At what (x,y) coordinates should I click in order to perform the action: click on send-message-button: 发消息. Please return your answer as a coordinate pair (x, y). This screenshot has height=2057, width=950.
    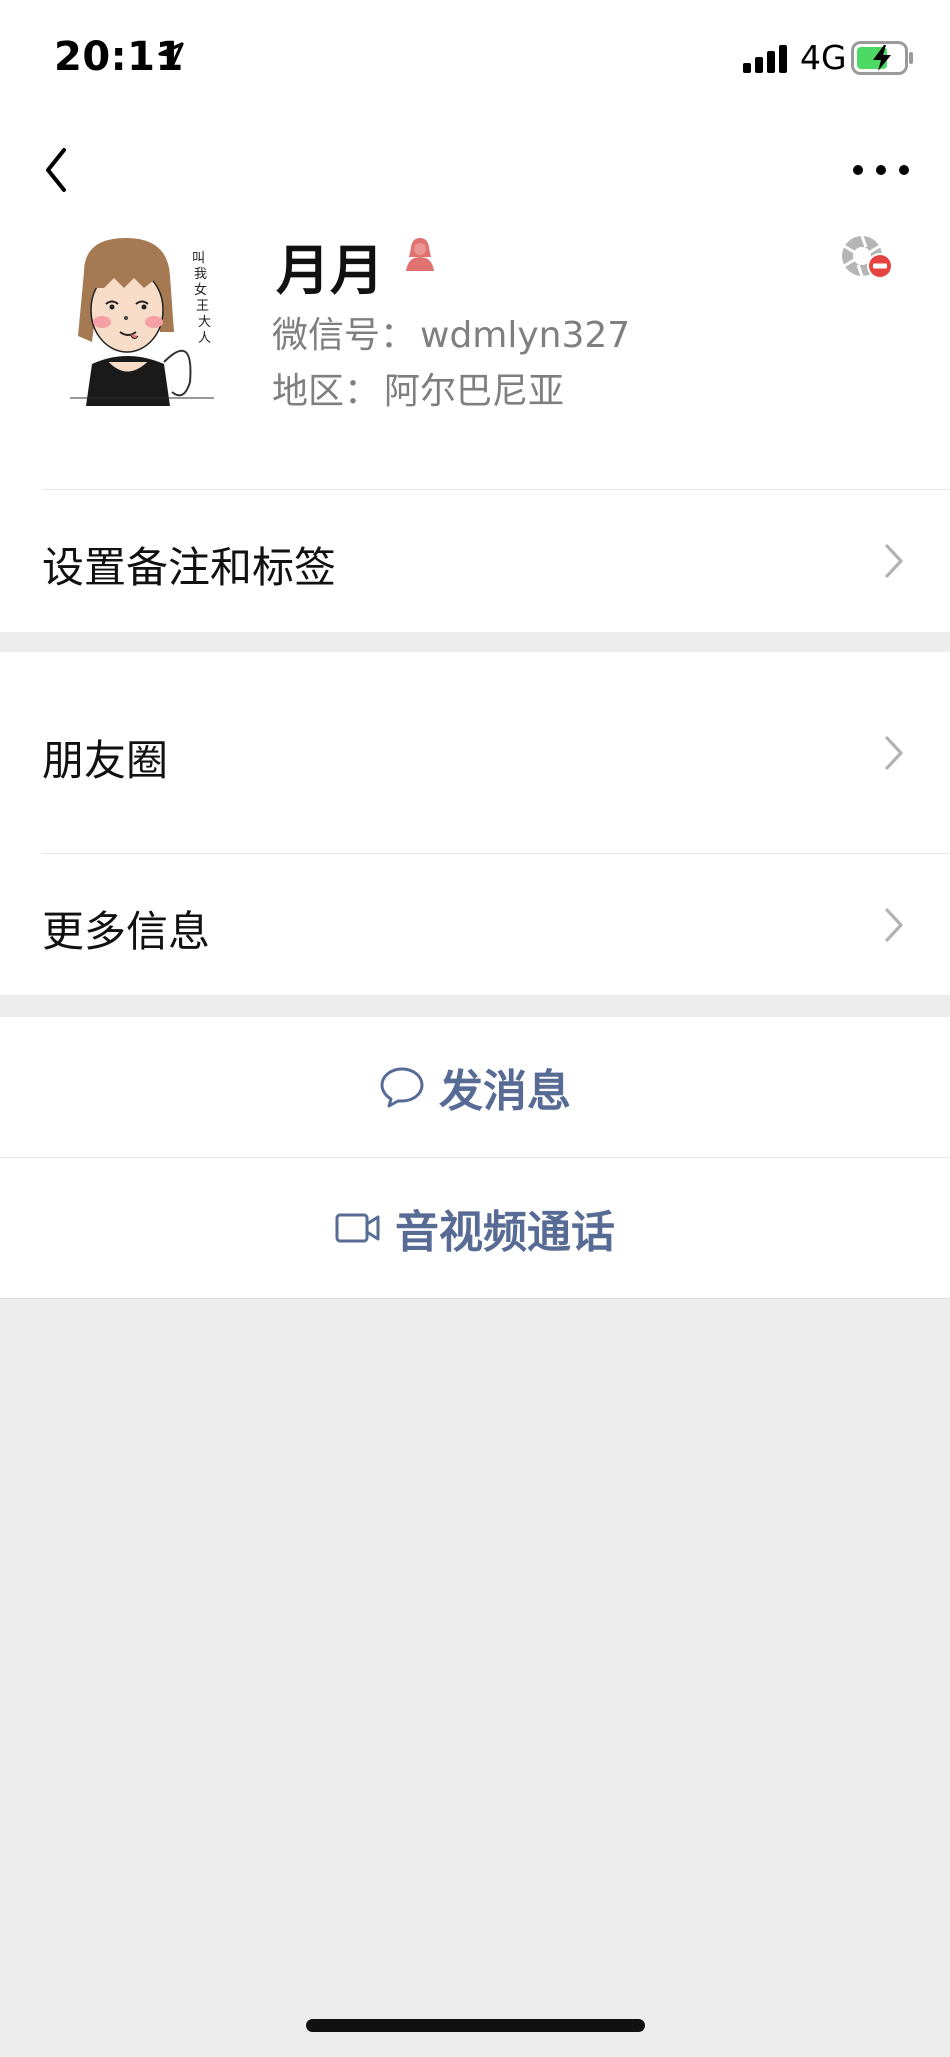
    Looking at the image, I should click on (475, 1087).